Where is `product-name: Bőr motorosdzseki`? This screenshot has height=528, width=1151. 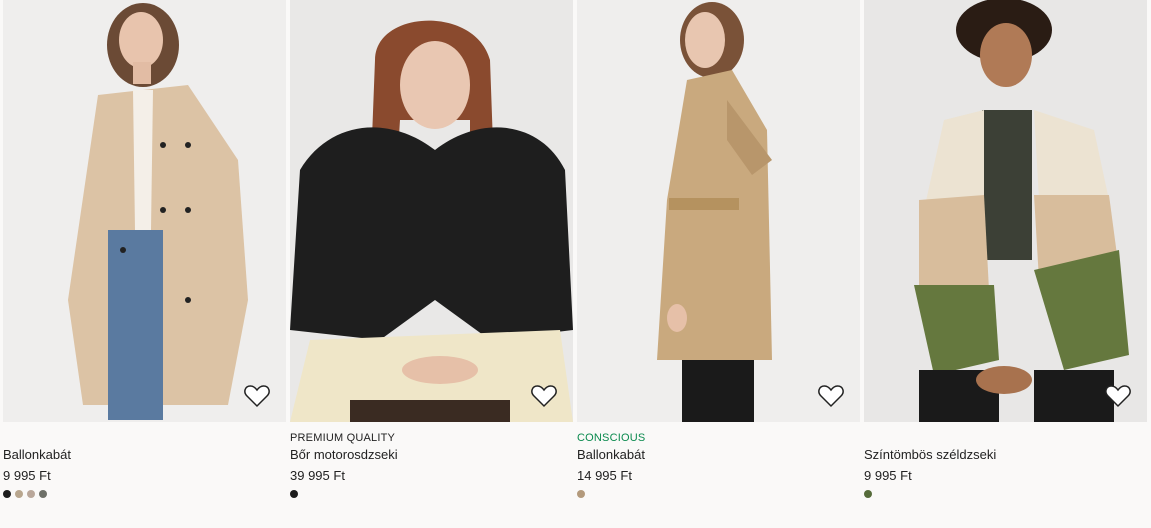 product-name: Bőr motorosdzseki is located at coordinates (344, 454).